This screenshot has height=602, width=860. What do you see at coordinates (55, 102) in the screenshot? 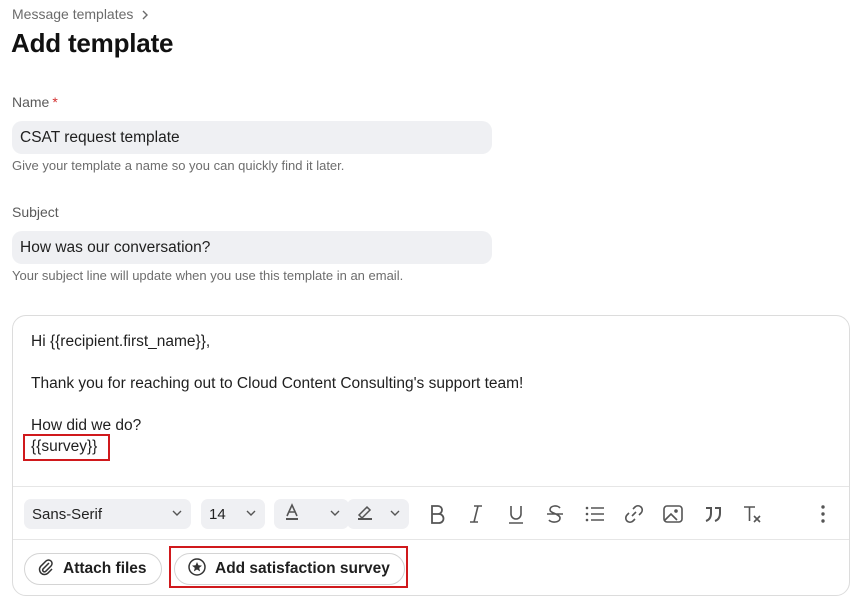
I see `required-marker: *` at bounding box center [55, 102].